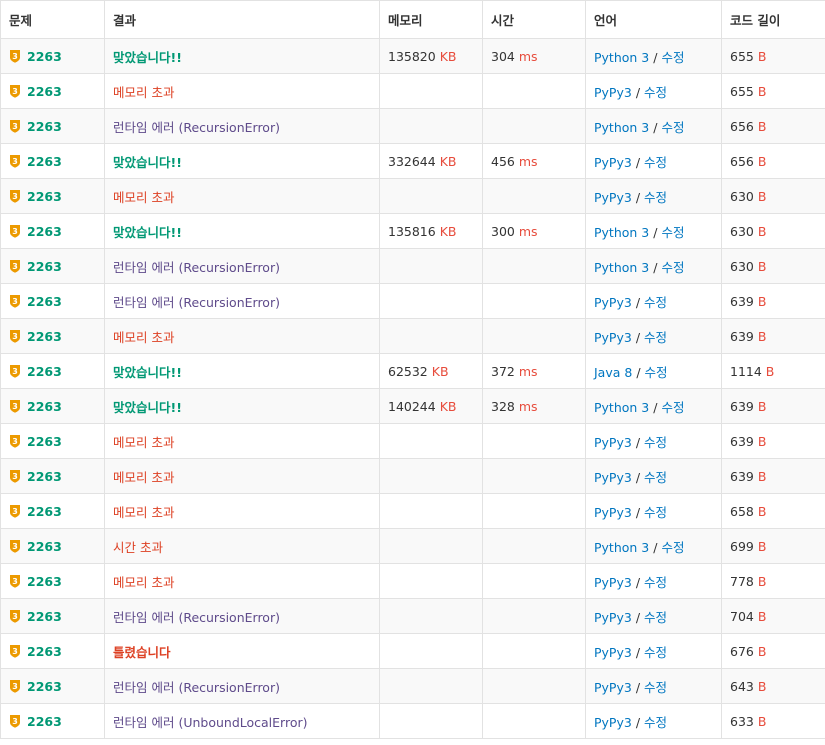 The image size is (825, 745). I want to click on result-text: 맞았습니다!!, so click(147, 57).